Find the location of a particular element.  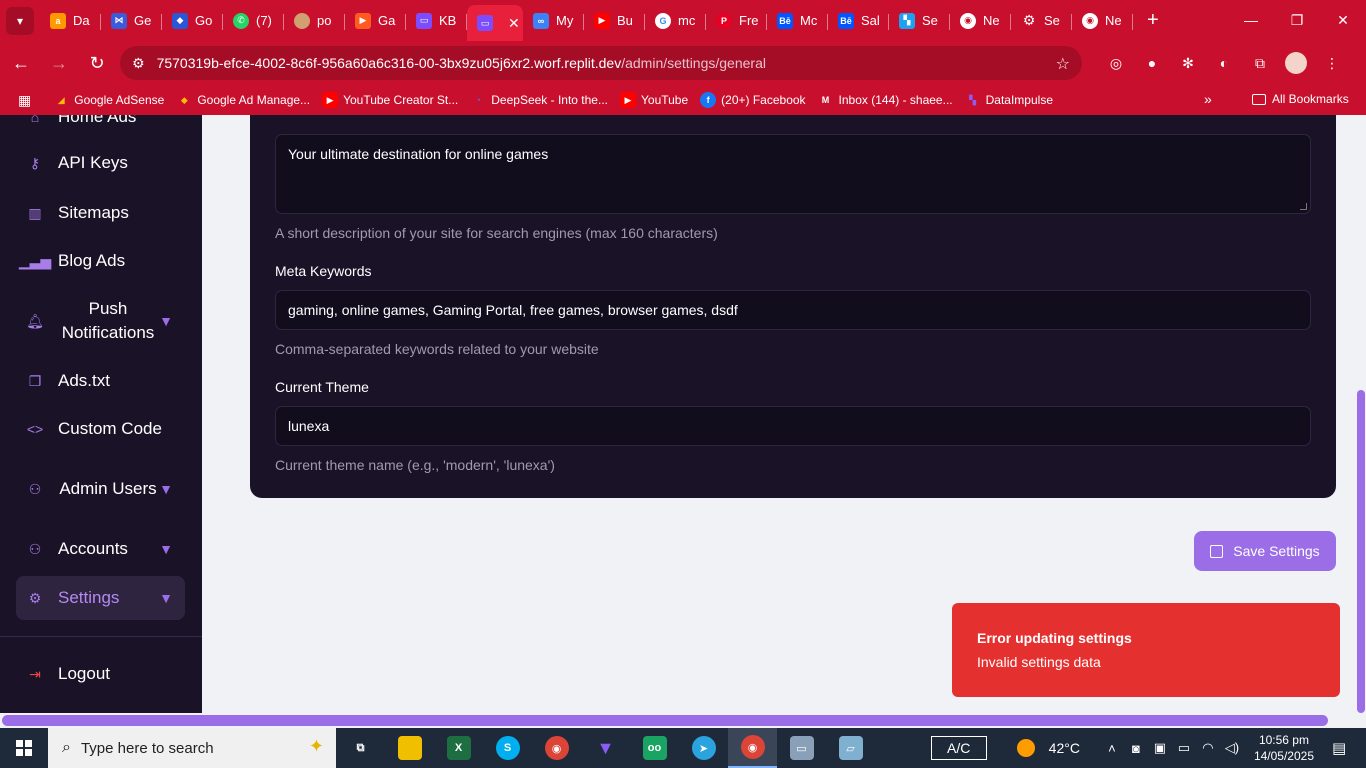

weather-widget: 42°C is located at coordinates (1048, 748).